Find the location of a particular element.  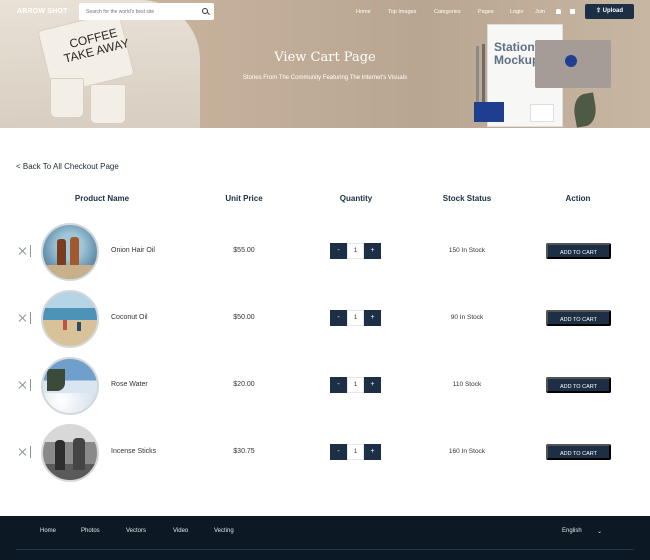

product-name: Incense Sticks is located at coordinates (133, 451).